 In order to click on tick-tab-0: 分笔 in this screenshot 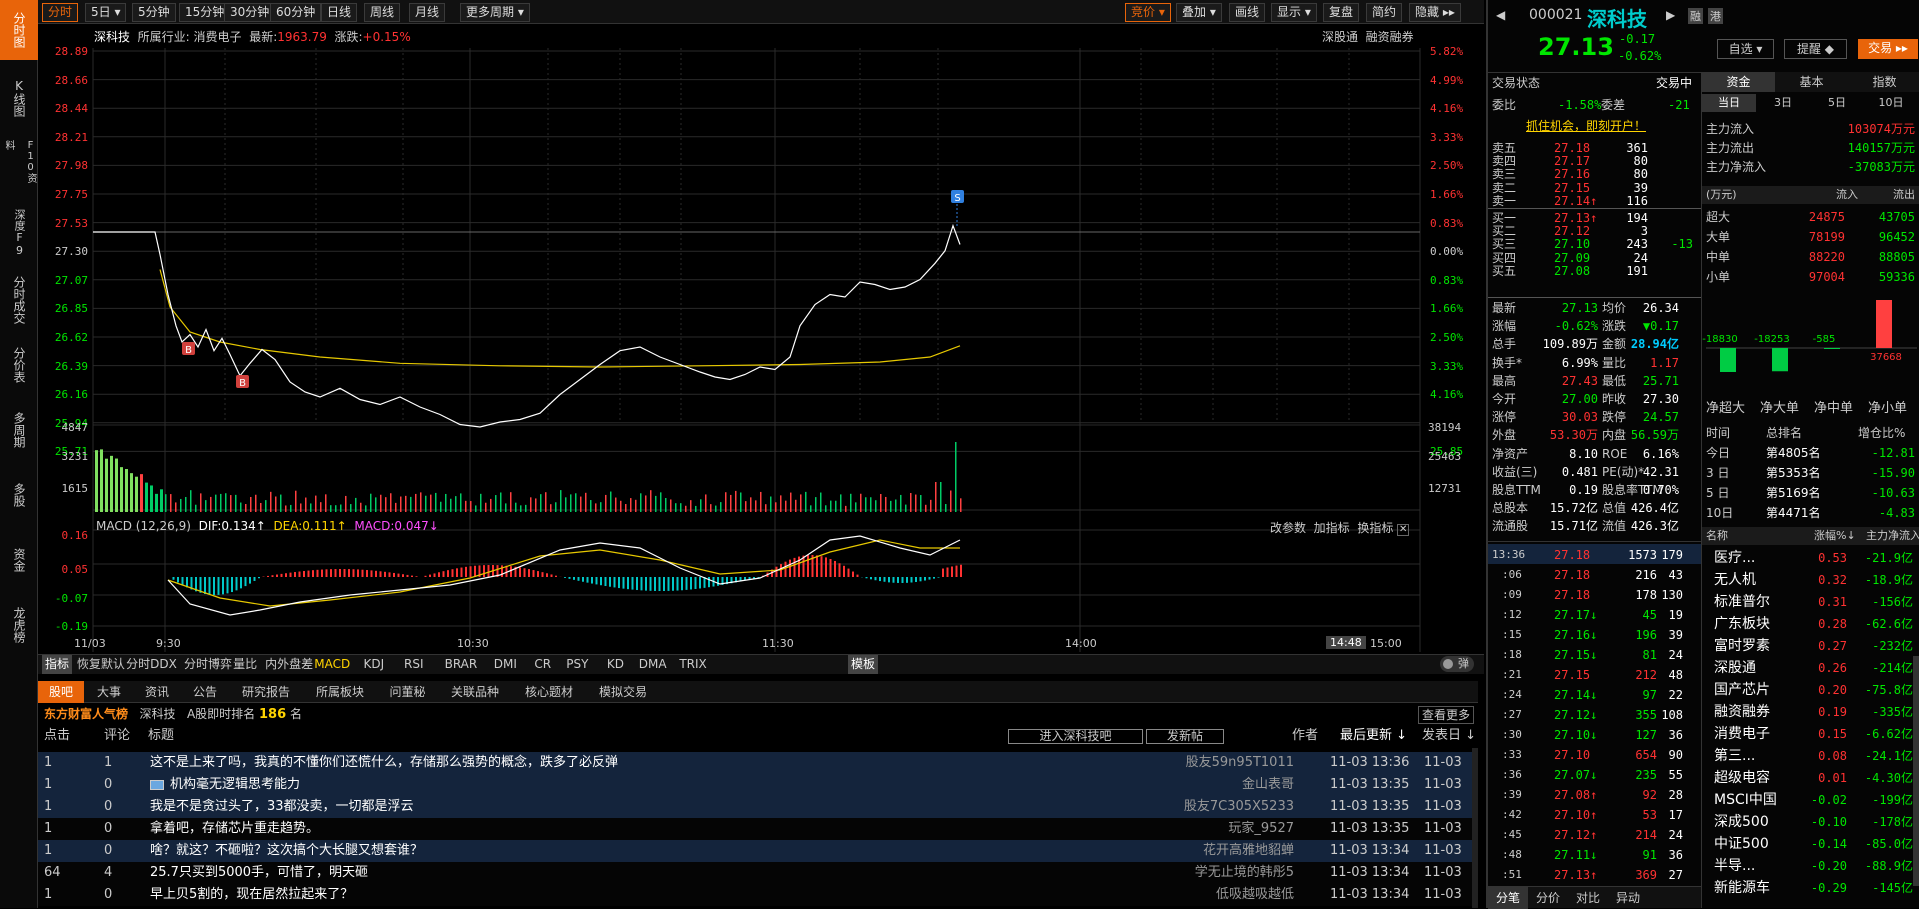, I will do `click(1508, 898)`.